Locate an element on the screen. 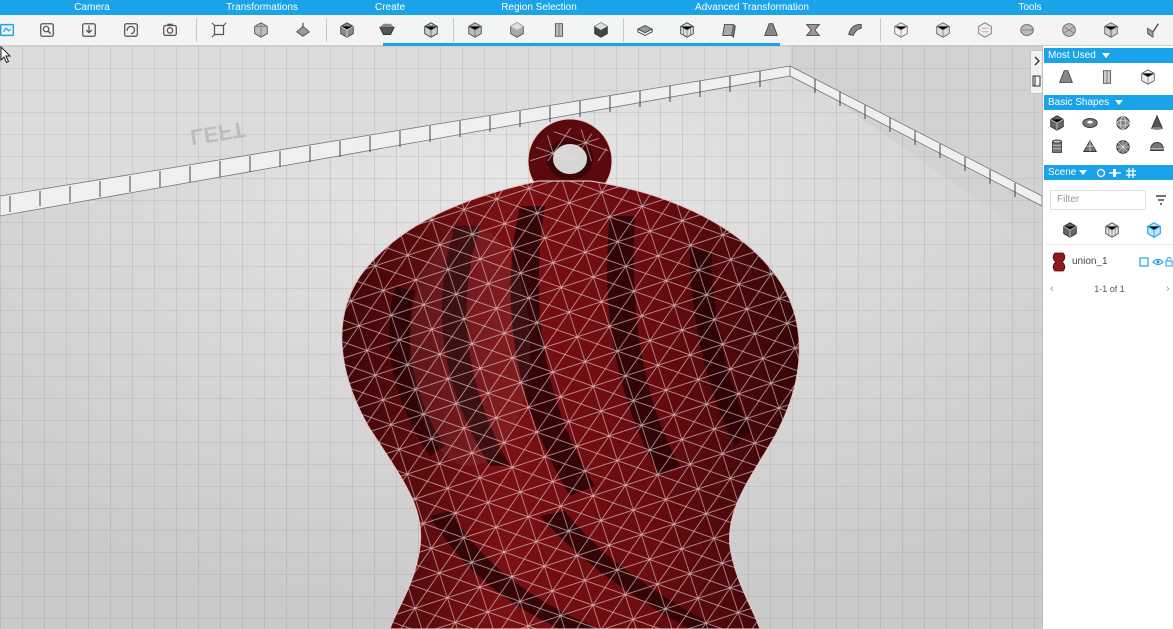  extrude-icon is located at coordinates (645, 30).